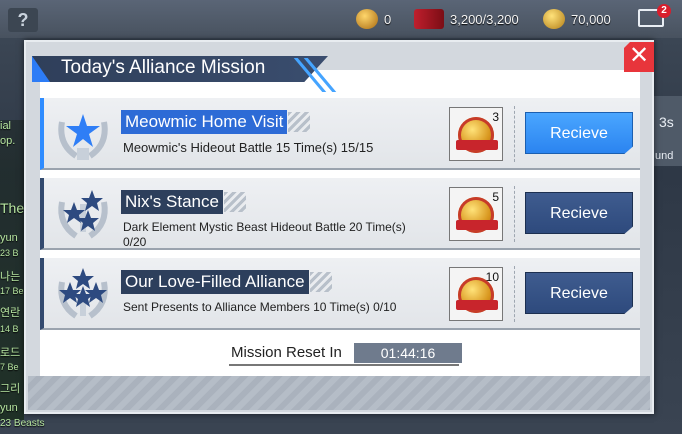  Describe the element at coordinates (495, 197) in the screenshot. I see `reward-count: 5` at that location.